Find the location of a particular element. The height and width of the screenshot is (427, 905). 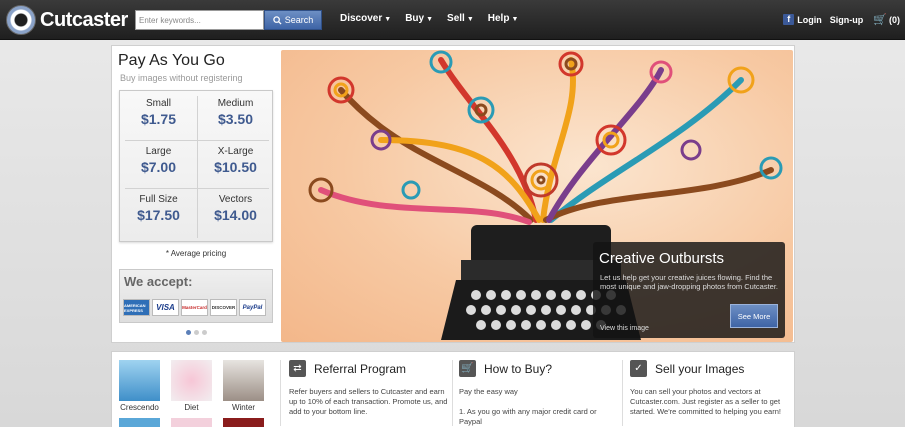

nav-help-label: Help is located at coordinates (498, 18).